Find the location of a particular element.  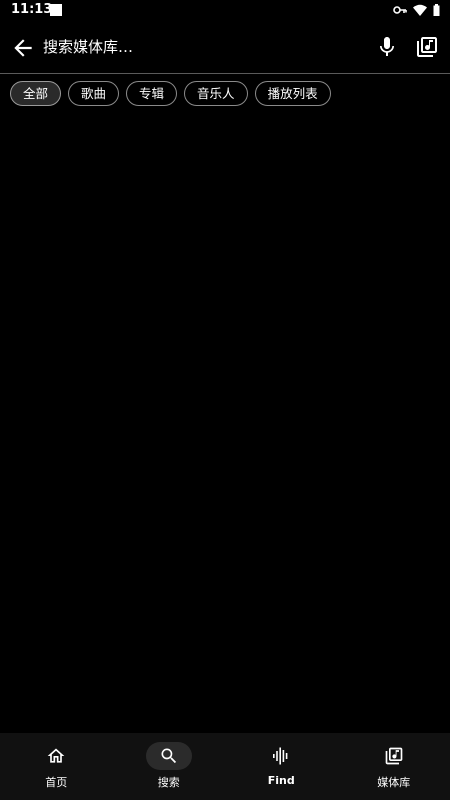

chip-artists: 音乐人 is located at coordinates (216, 93).